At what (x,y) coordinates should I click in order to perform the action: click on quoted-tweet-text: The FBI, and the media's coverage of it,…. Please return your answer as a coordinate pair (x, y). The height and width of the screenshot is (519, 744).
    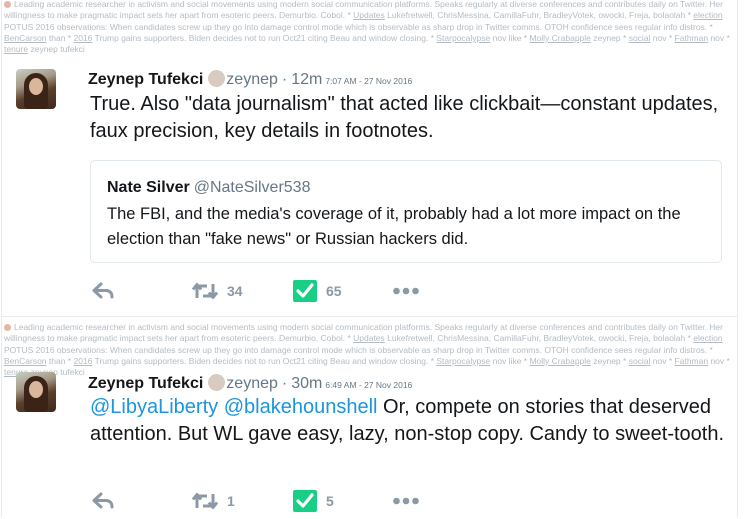
    Looking at the image, I should click on (394, 226).